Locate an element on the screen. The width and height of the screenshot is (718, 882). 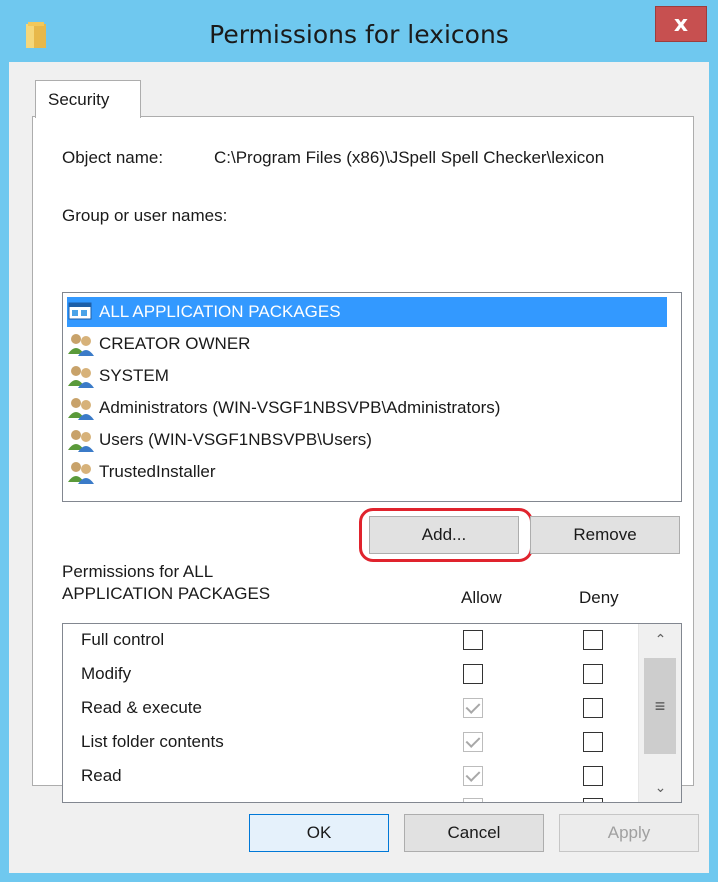
allow-read-checkbox is located at coordinates (473, 776).